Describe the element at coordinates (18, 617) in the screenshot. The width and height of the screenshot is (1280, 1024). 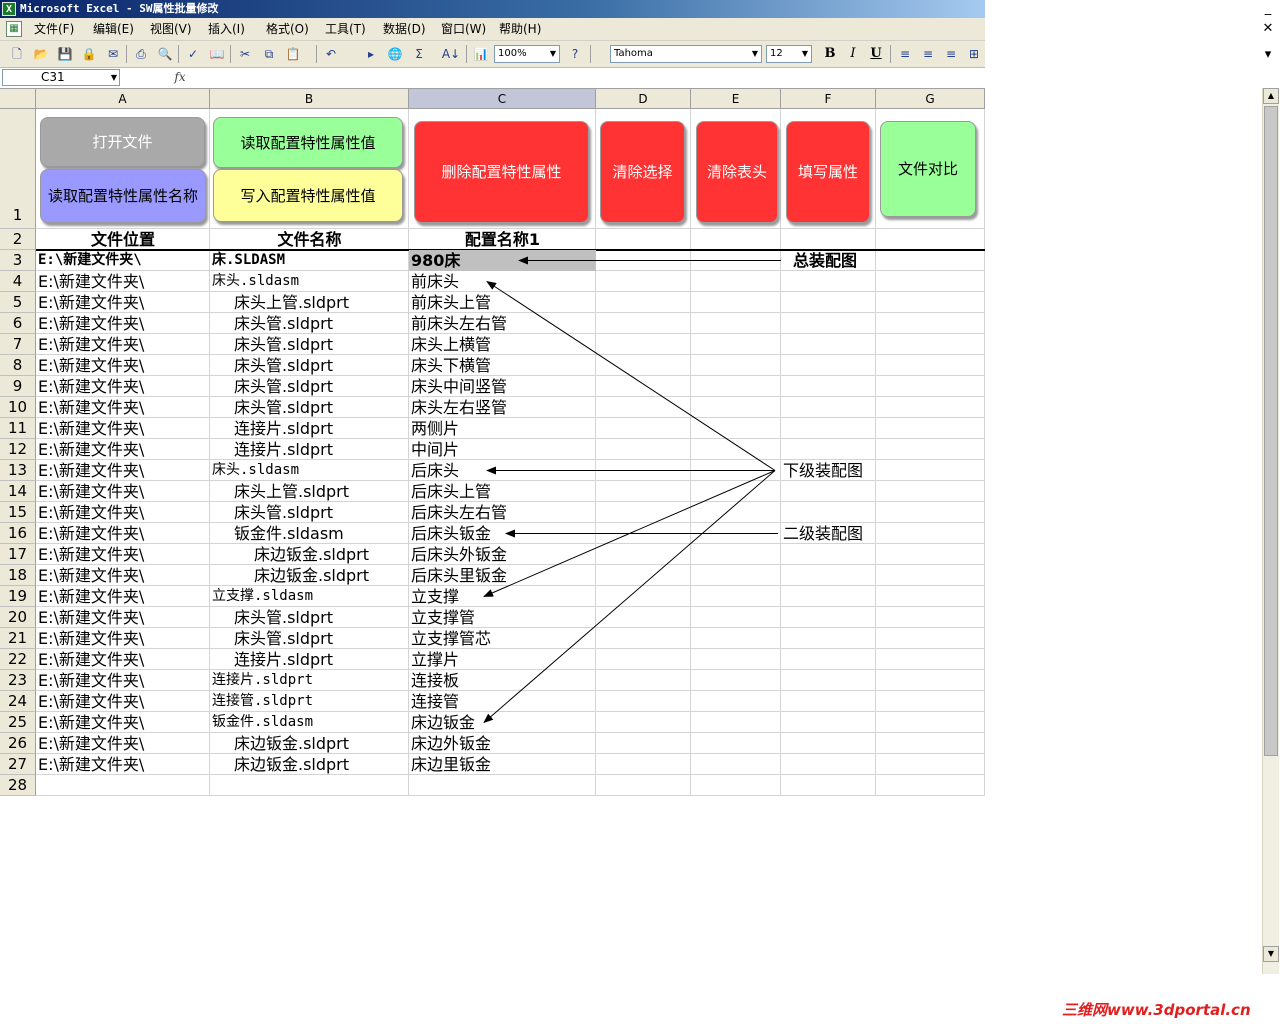
I see `row-header-20: 20` at that location.